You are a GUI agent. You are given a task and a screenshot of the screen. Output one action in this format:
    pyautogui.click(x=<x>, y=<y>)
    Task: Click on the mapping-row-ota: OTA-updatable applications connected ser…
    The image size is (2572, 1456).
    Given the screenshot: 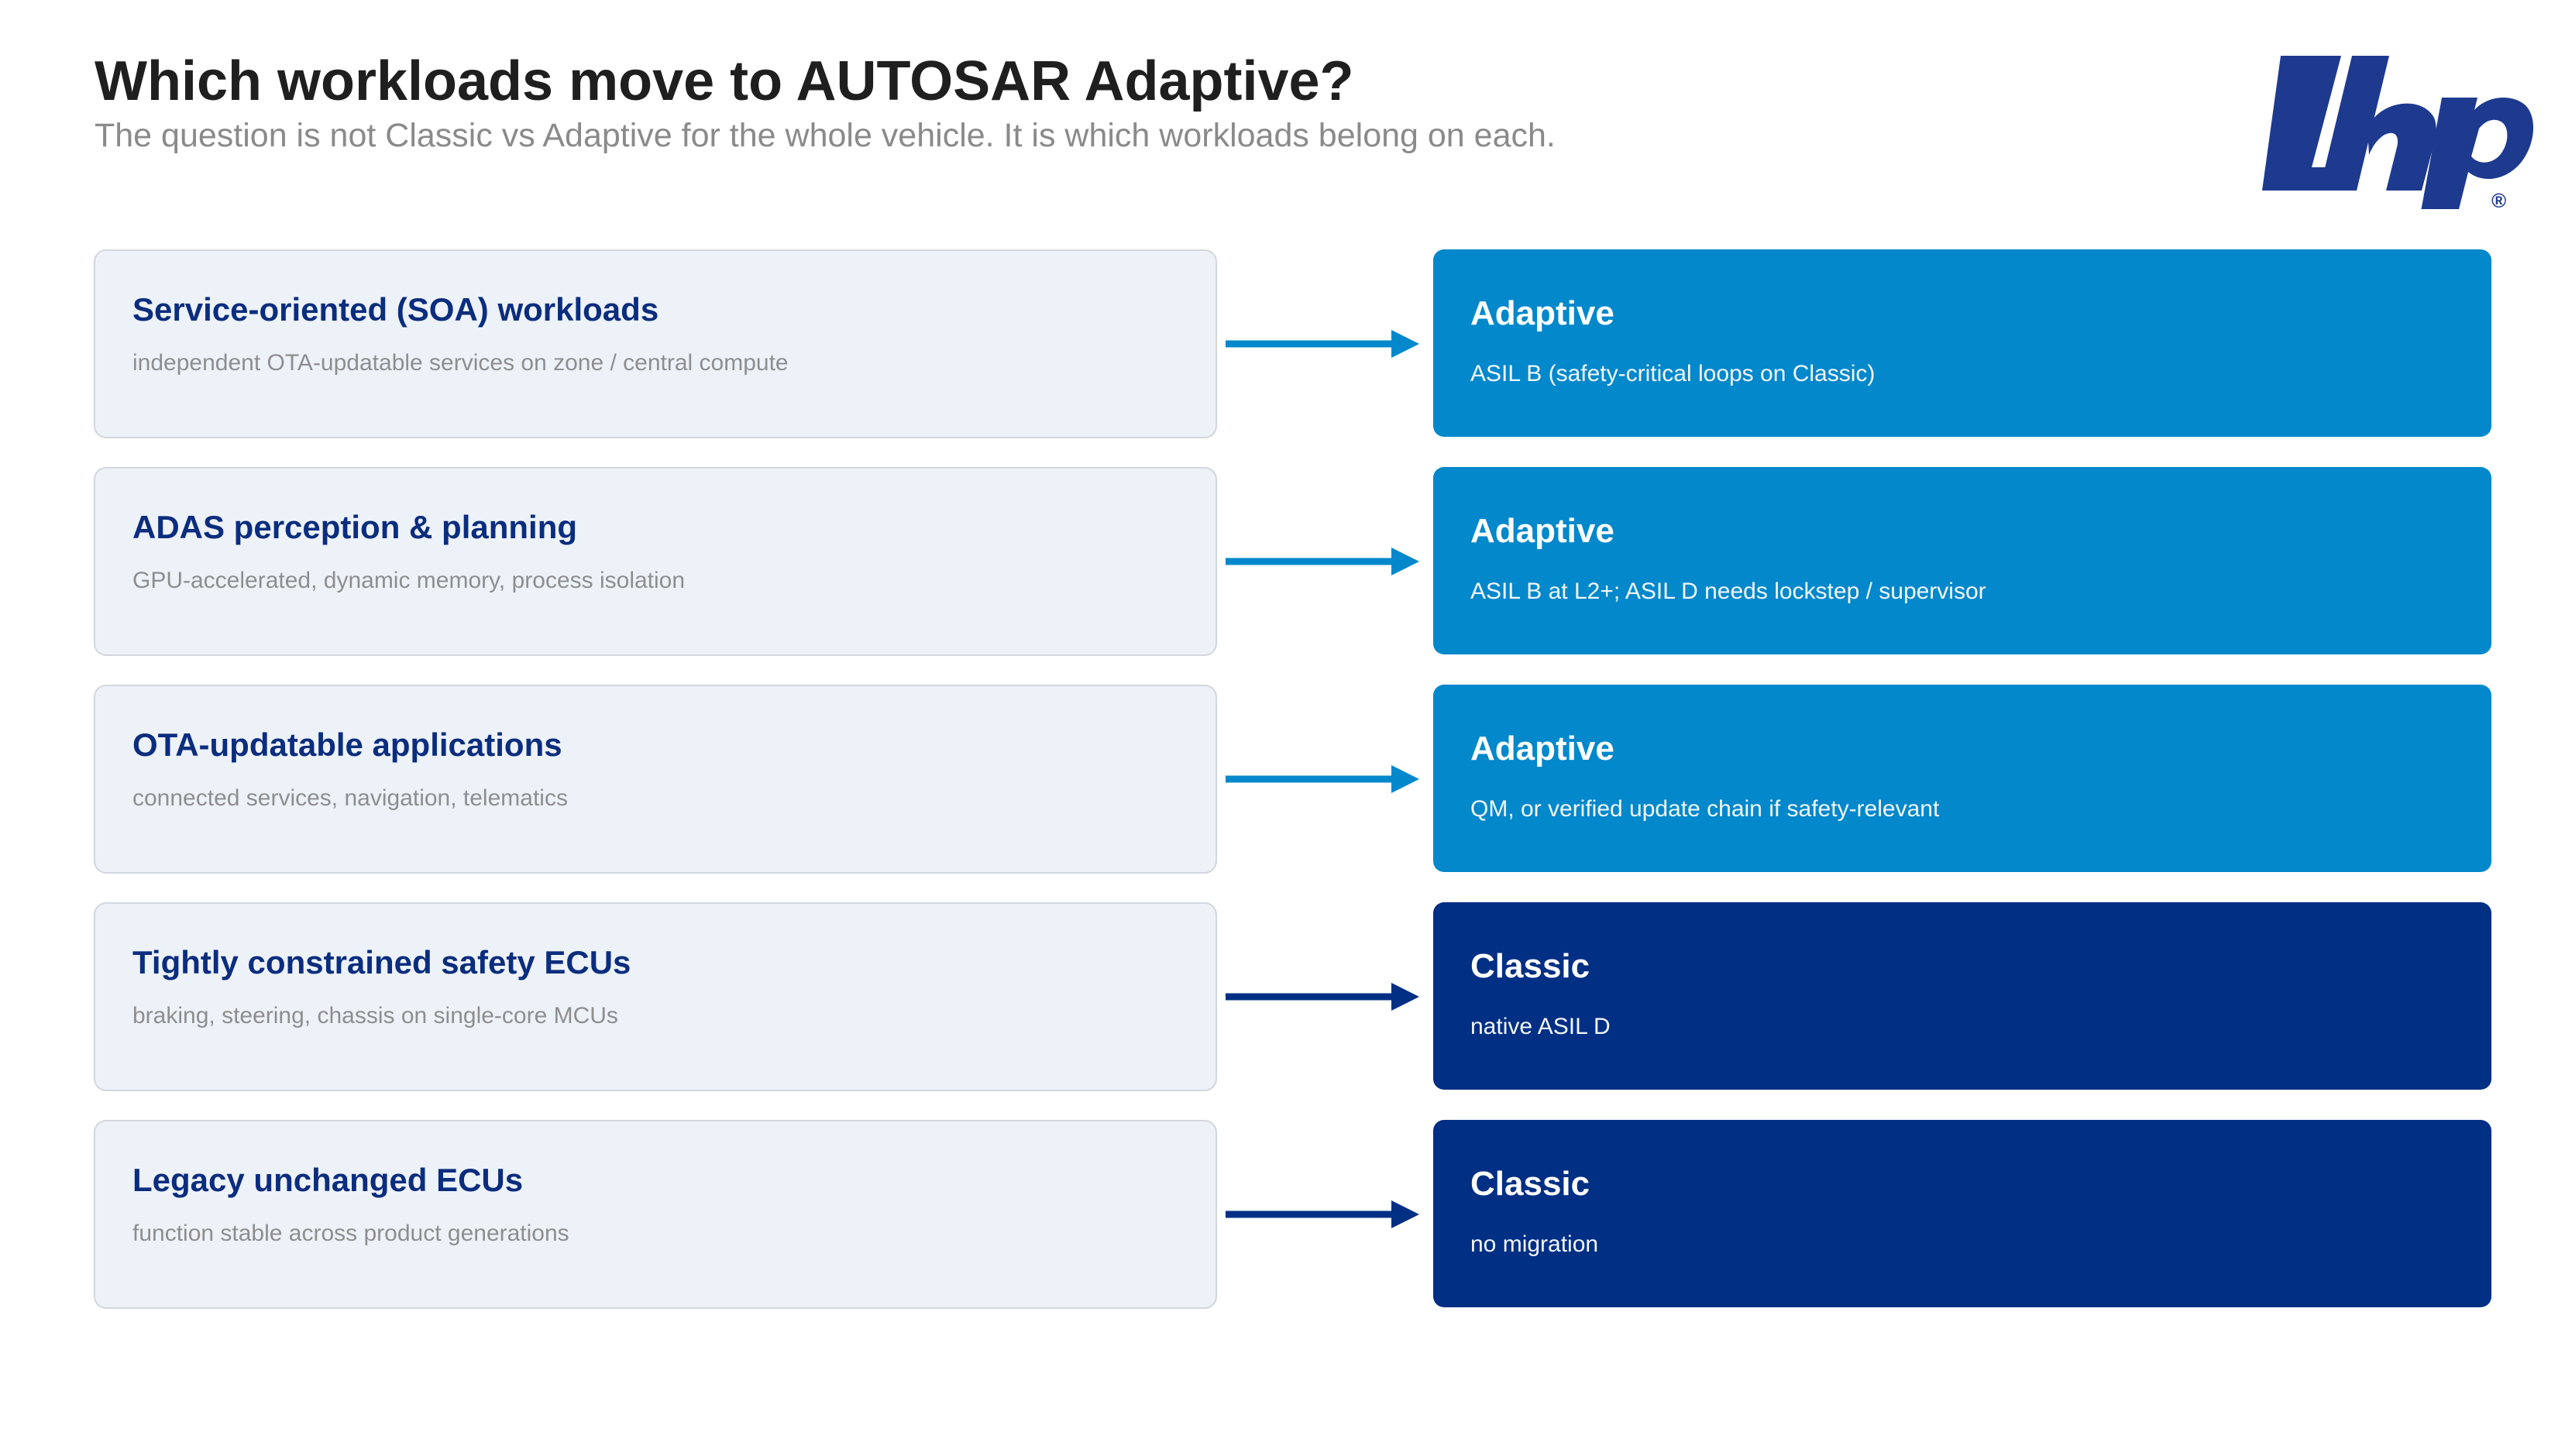 What is the action you would take?
    pyautogui.click(x=1286, y=779)
    